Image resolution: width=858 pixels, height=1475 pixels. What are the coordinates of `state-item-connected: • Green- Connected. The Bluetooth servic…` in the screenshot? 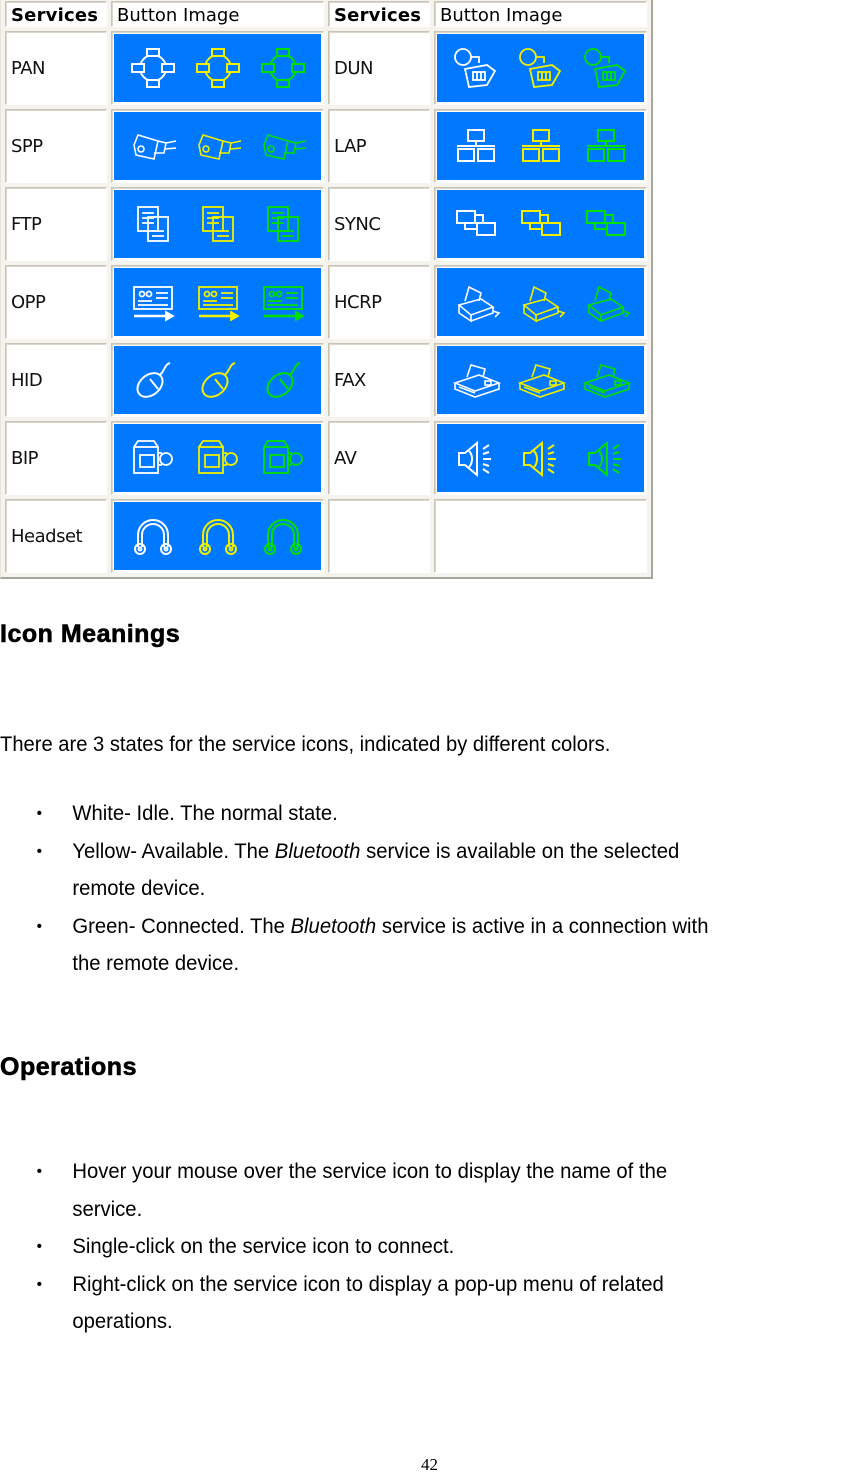 It's located at (414, 927).